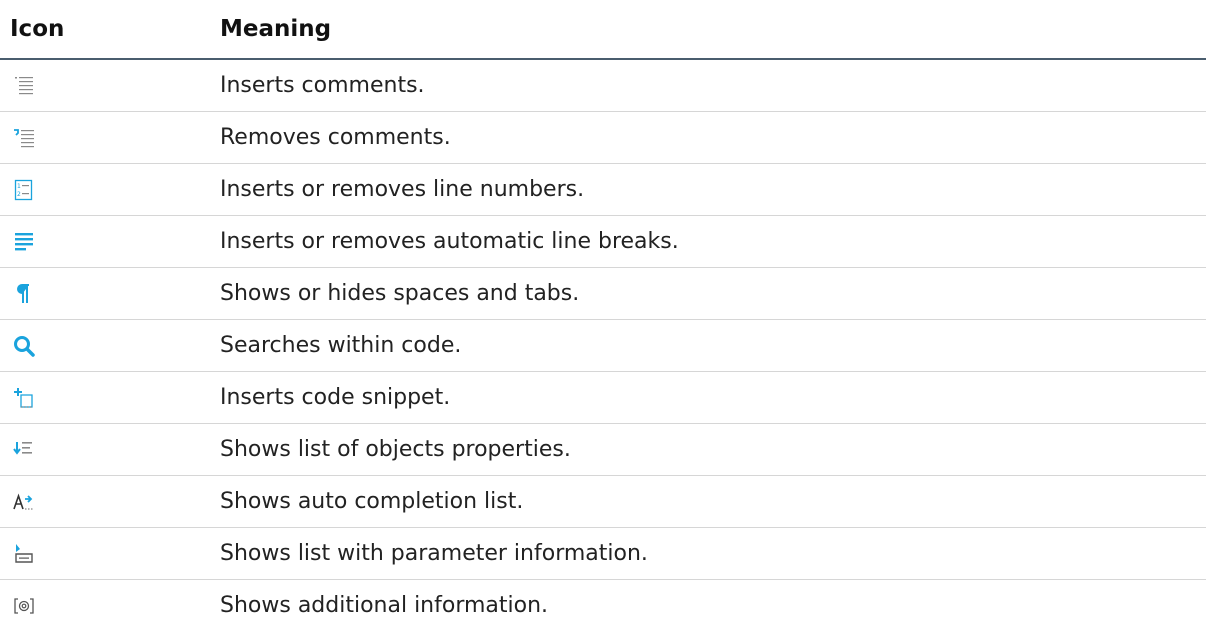 The width and height of the screenshot is (1206, 633). Describe the element at coordinates (24, 190) in the screenshot. I see `line-numbers-icon: 1 2` at that location.